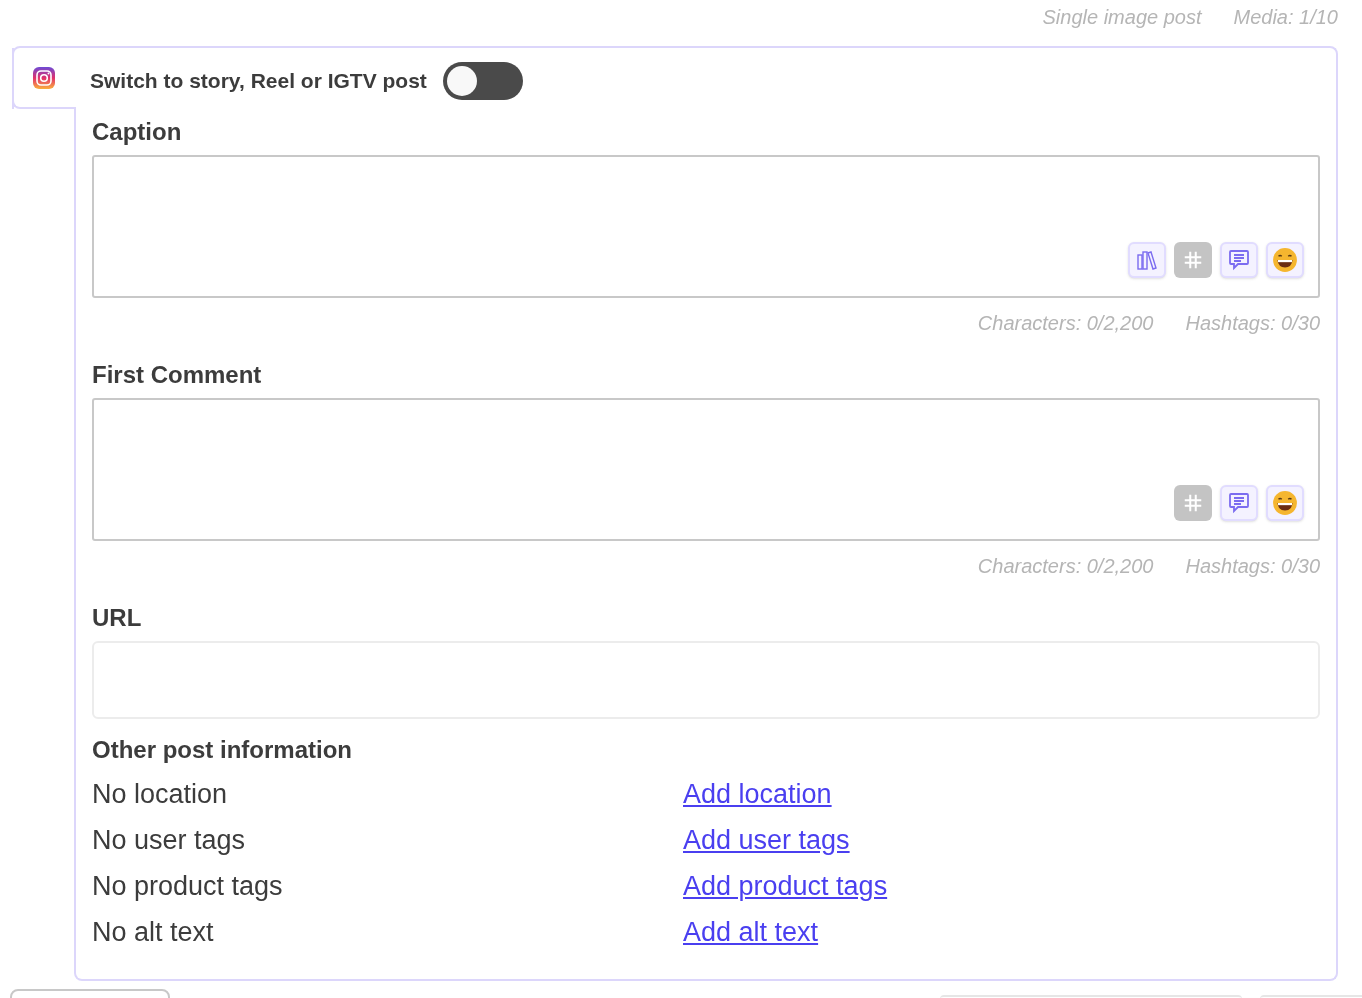 The width and height of the screenshot is (1362, 998). What do you see at coordinates (766, 840) in the screenshot?
I see `add-link: Add user tags` at bounding box center [766, 840].